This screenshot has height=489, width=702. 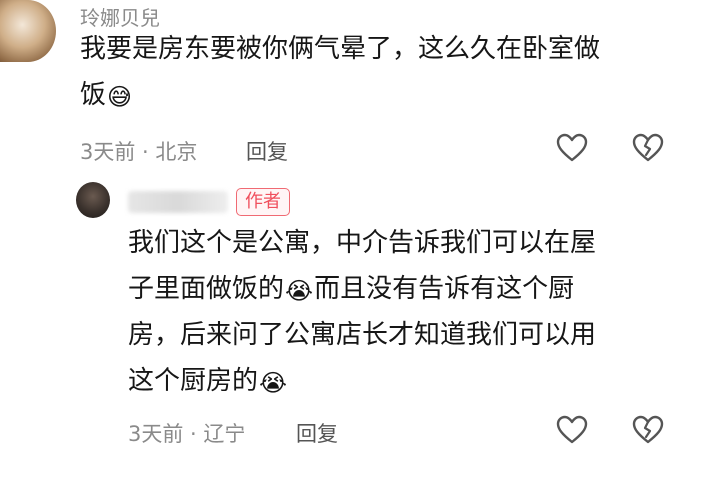 What do you see at coordinates (28, 31) in the screenshot?
I see `avatar` at bounding box center [28, 31].